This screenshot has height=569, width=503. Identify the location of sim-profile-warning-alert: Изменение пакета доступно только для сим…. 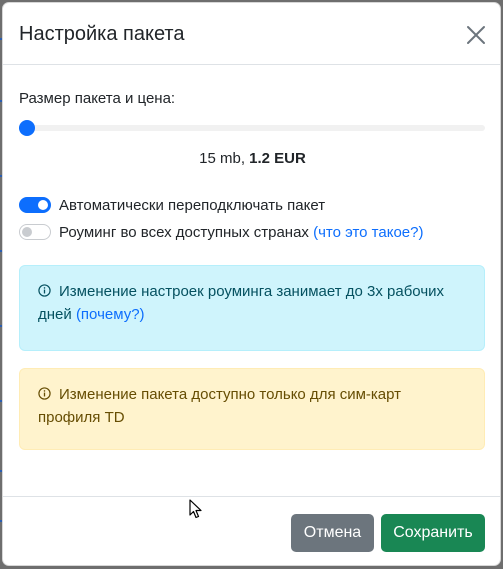
(252, 409).